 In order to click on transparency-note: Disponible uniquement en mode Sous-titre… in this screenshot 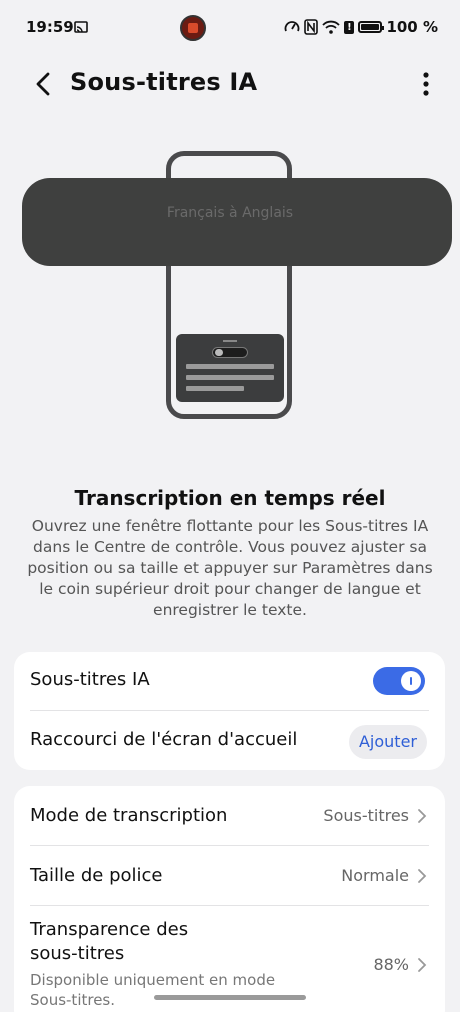, I will do `click(152, 990)`.